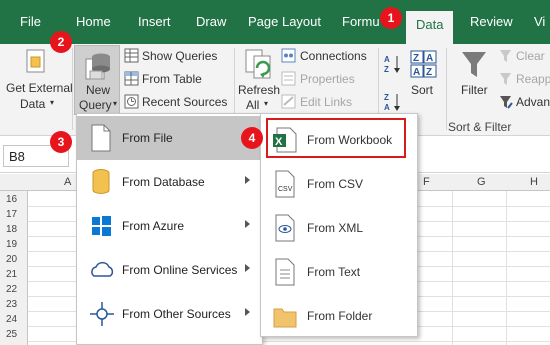 The width and height of the screenshot is (550, 345). What do you see at coordinates (180, 270) in the screenshot?
I see `menu-item-label: From Online Services` at bounding box center [180, 270].